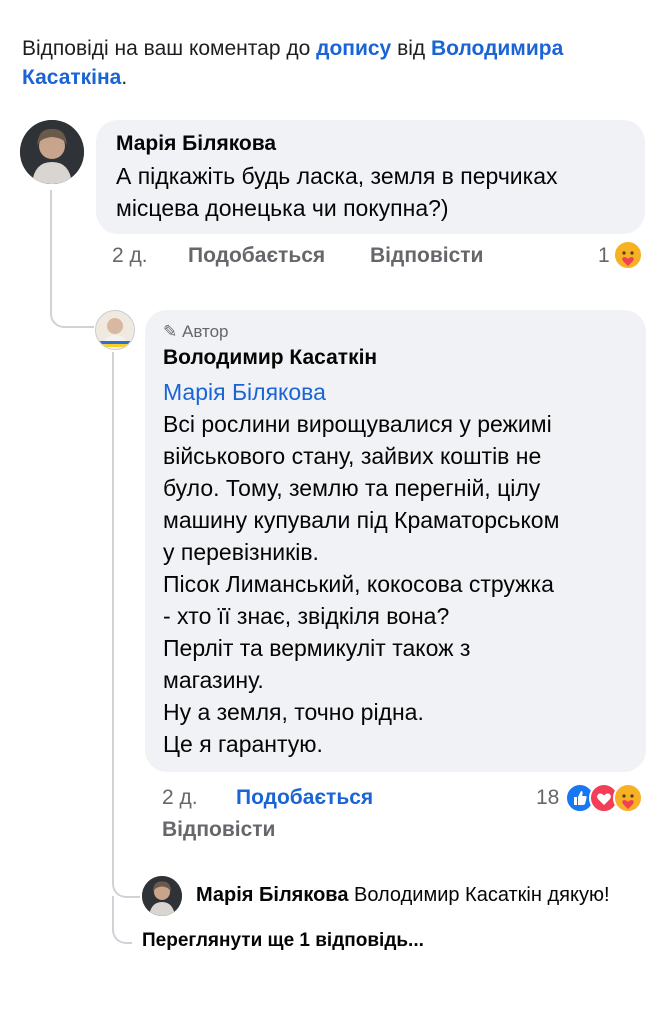 Image resolution: width=666 pixels, height=1024 pixels. What do you see at coordinates (72, 259) in the screenshot?
I see `thread-line-main` at bounding box center [72, 259].